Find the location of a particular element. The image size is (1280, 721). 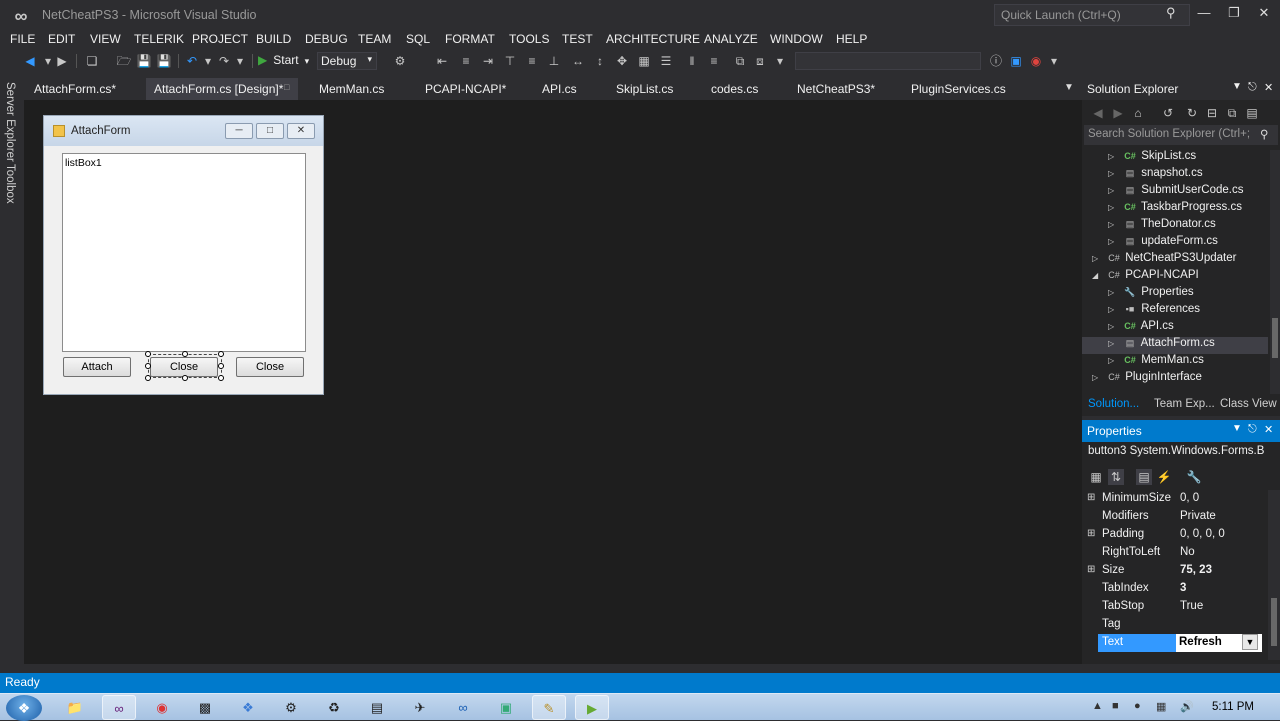

collapse-icon: ⊟ is located at coordinates (1212, 113).